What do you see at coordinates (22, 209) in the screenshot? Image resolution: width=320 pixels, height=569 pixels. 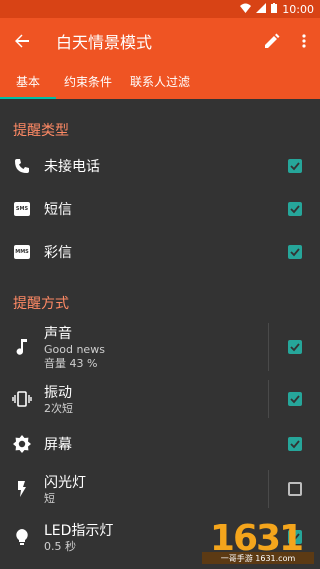 I see `sms-icon: SMS` at bounding box center [22, 209].